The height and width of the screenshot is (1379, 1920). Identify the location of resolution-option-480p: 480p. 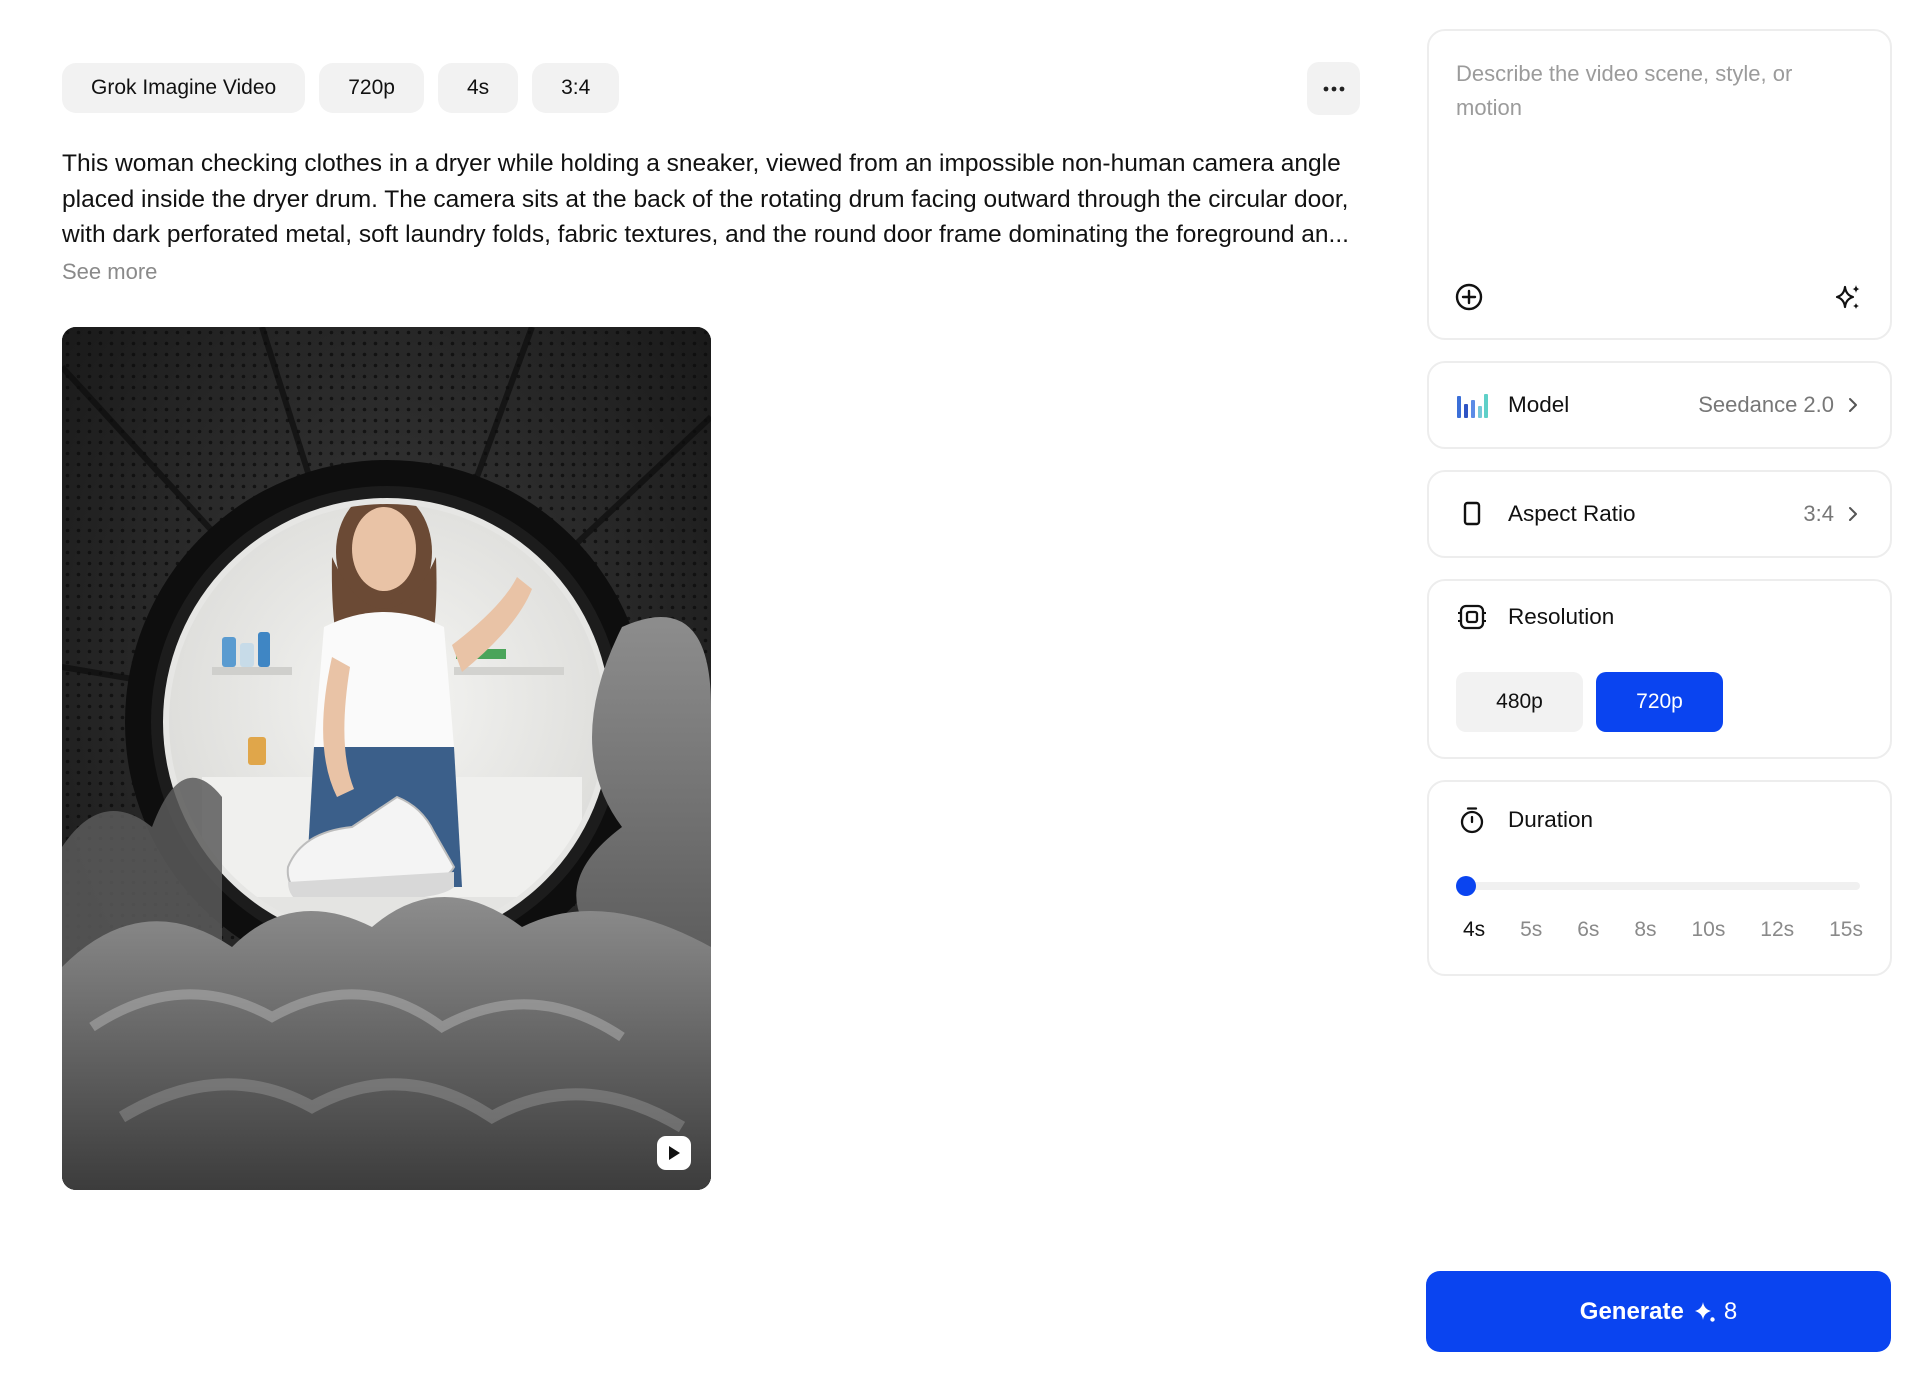
(1519, 702).